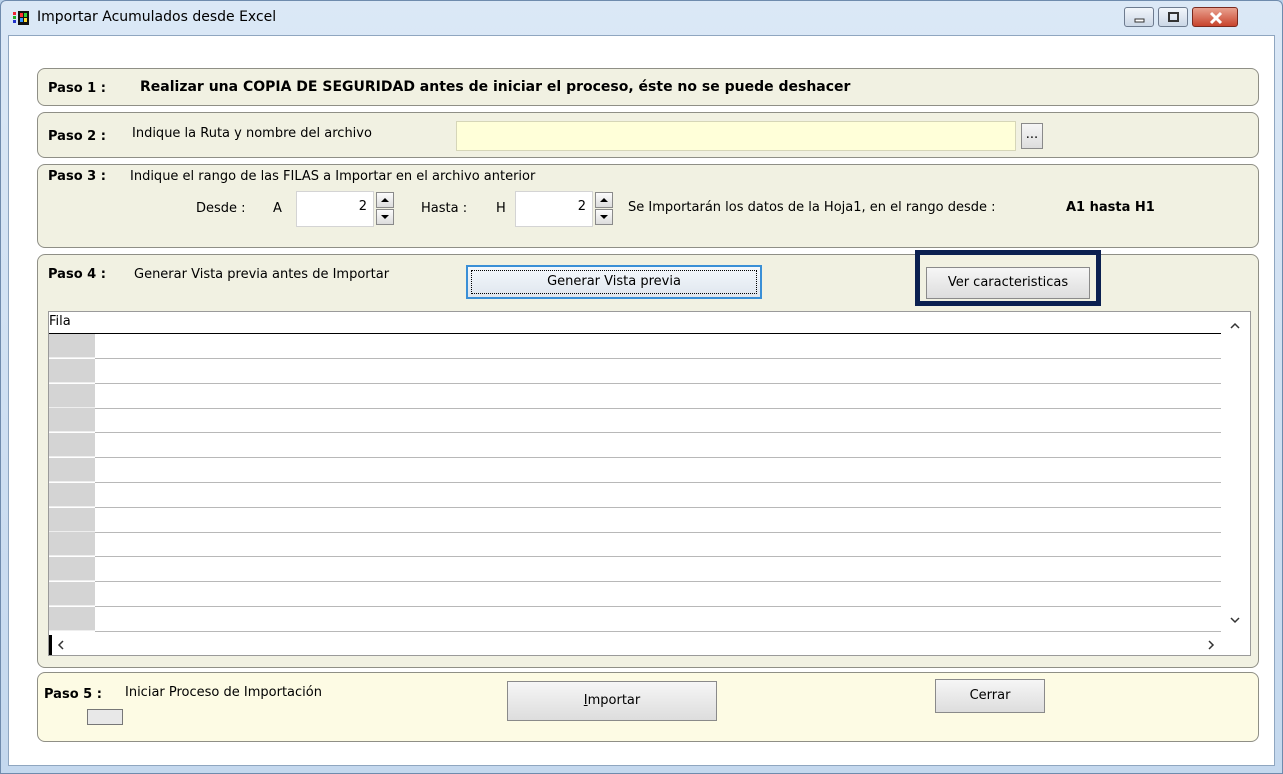 This screenshot has width=1283, height=774. I want to click on restore-icon, so click(1173, 17).